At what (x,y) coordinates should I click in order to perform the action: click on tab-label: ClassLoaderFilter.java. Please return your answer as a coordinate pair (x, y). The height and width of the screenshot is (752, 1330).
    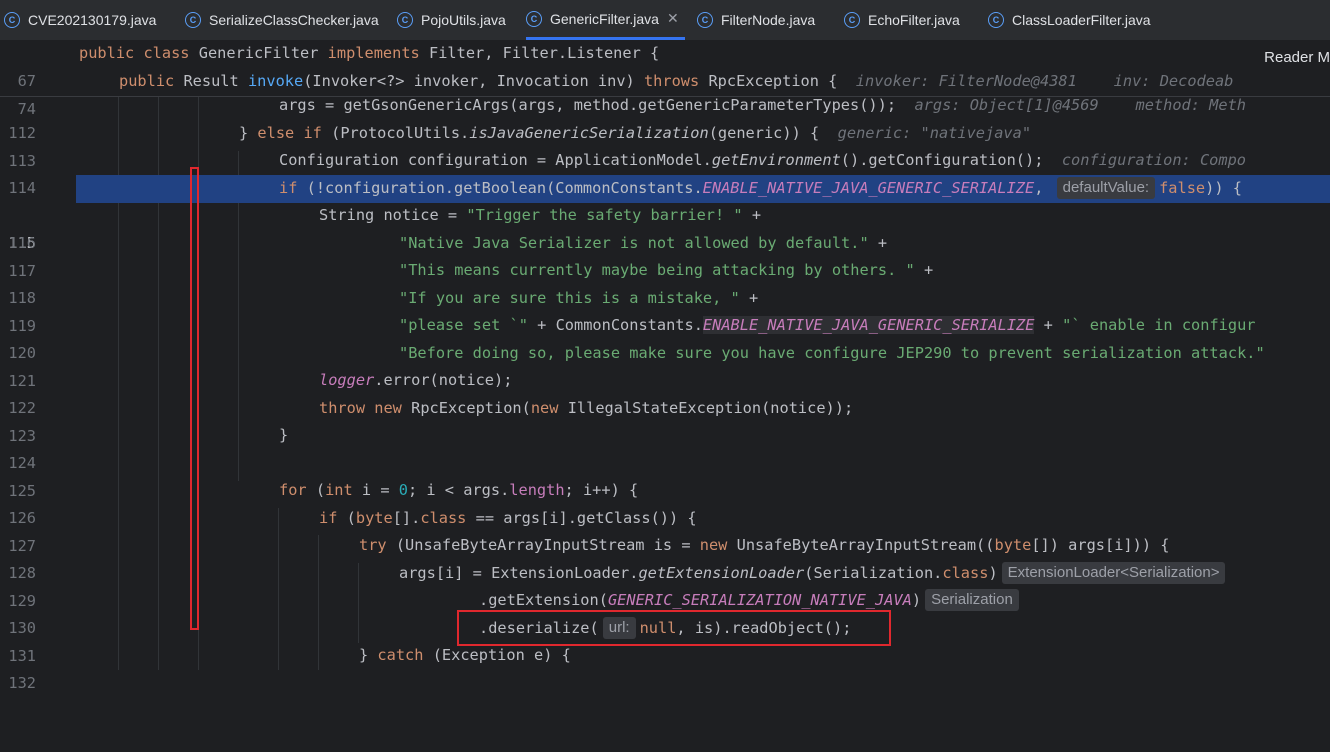
    Looking at the image, I should click on (1081, 20).